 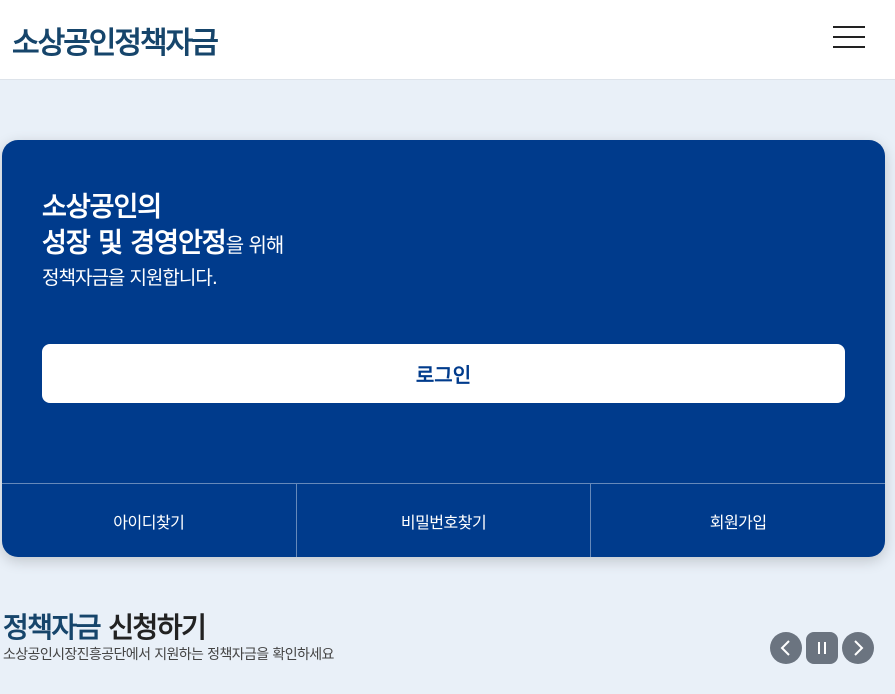 What do you see at coordinates (443, 373) in the screenshot?
I see `login-button: 로그인` at bounding box center [443, 373].